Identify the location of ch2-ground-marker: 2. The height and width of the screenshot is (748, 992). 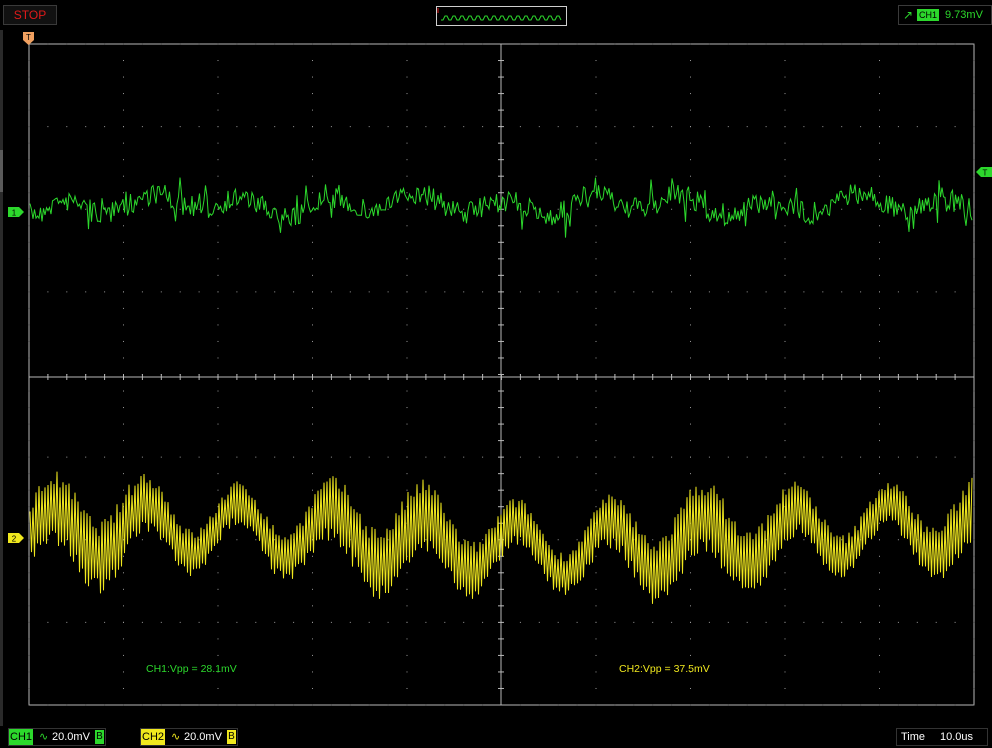
(16, 538).